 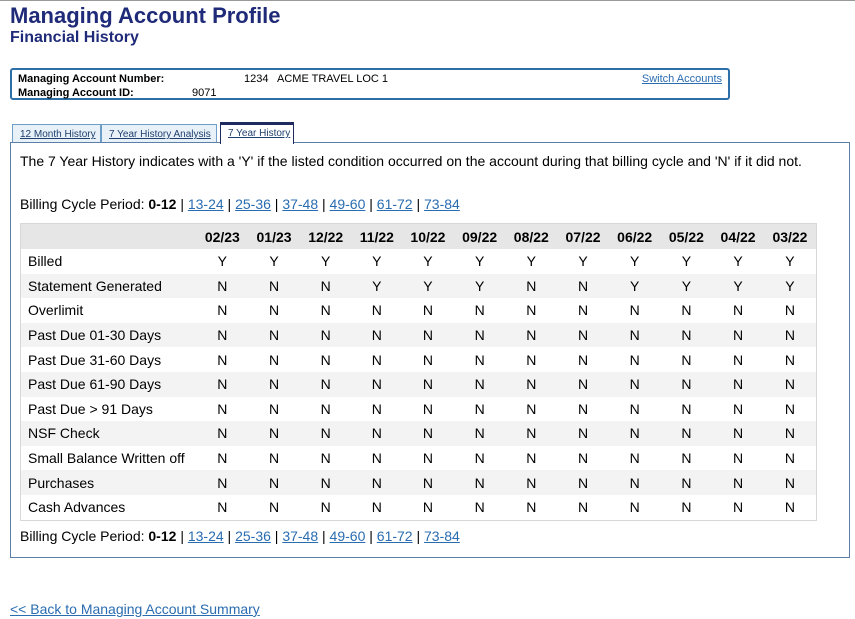 What do you see at coordinates (56, 133) in the screenshot?
I see `tab-12-month-history: 12 Month History` at bounding box center [56, 133].